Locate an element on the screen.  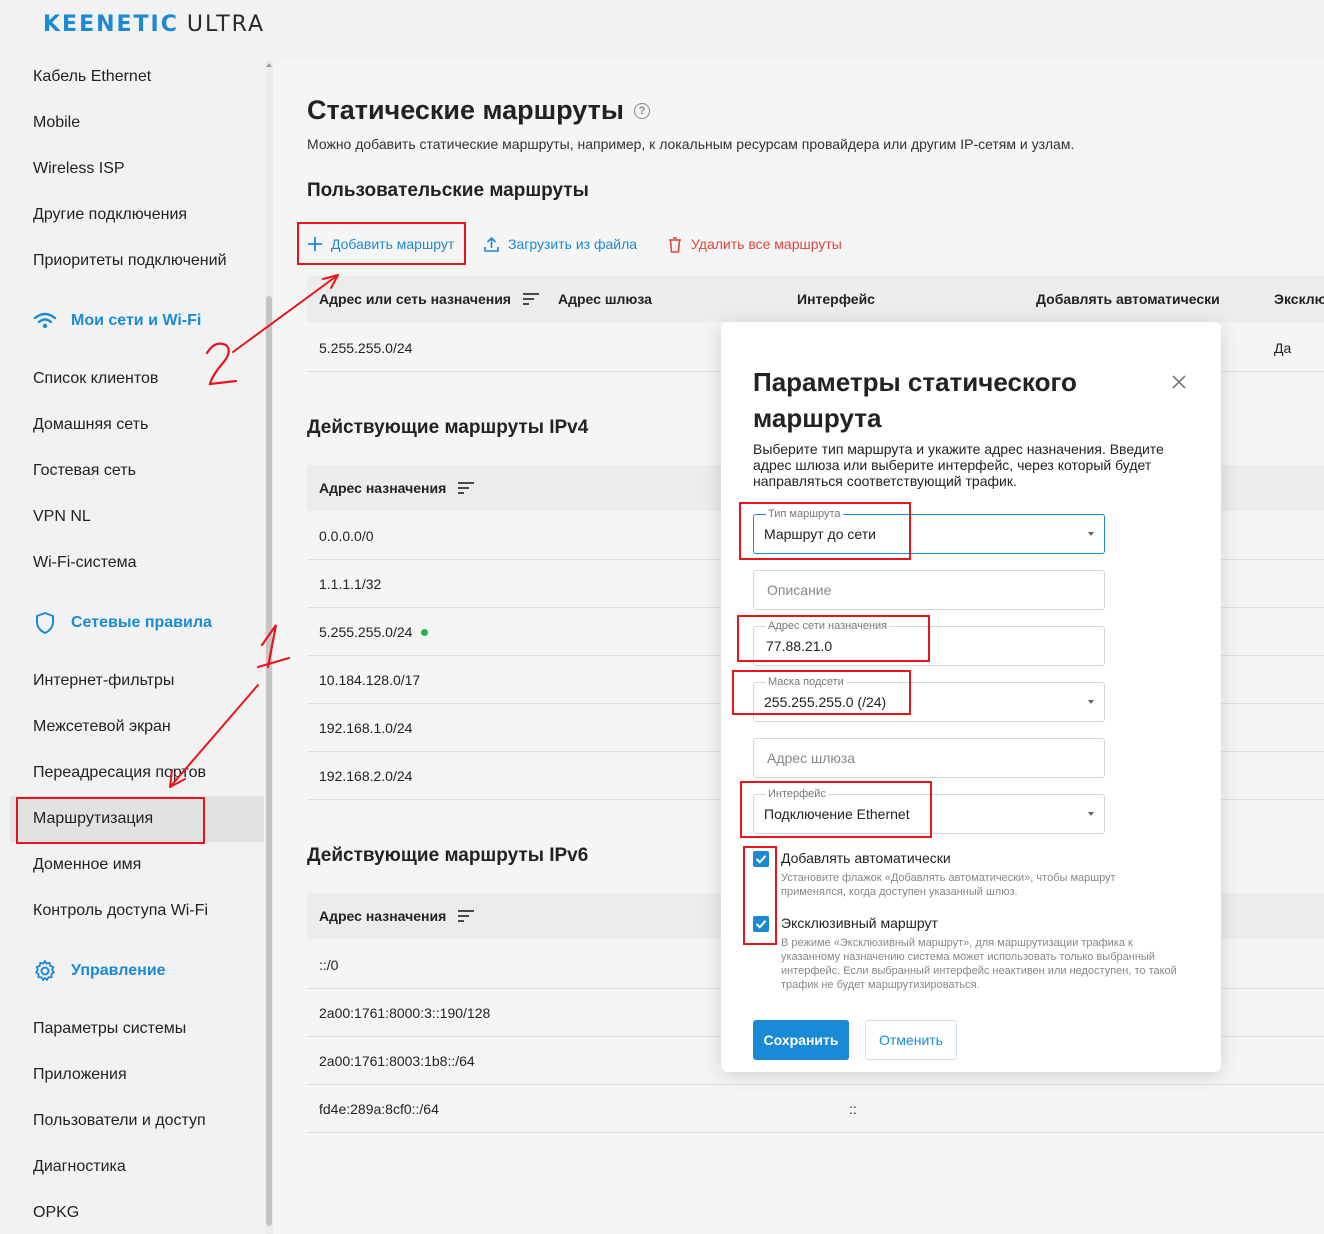
annotation-box-destination is located at coordinates (833, 638).